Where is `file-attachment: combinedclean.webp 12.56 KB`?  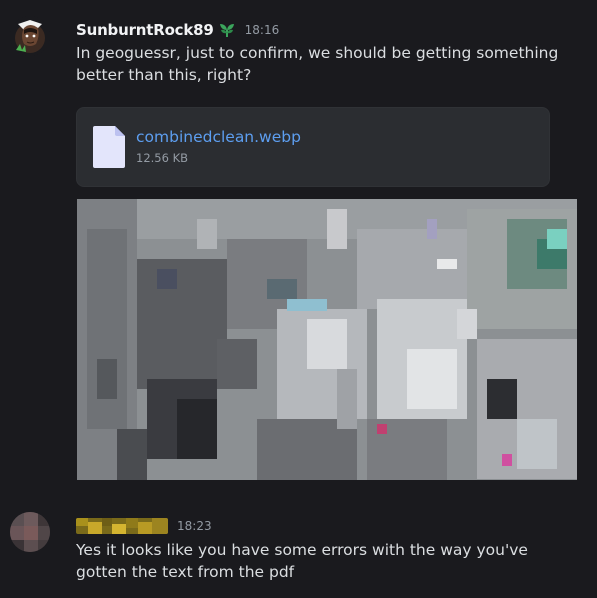 file-attachment: combinedclean.webp 12.56 KB is located at coordinates (313, 147).